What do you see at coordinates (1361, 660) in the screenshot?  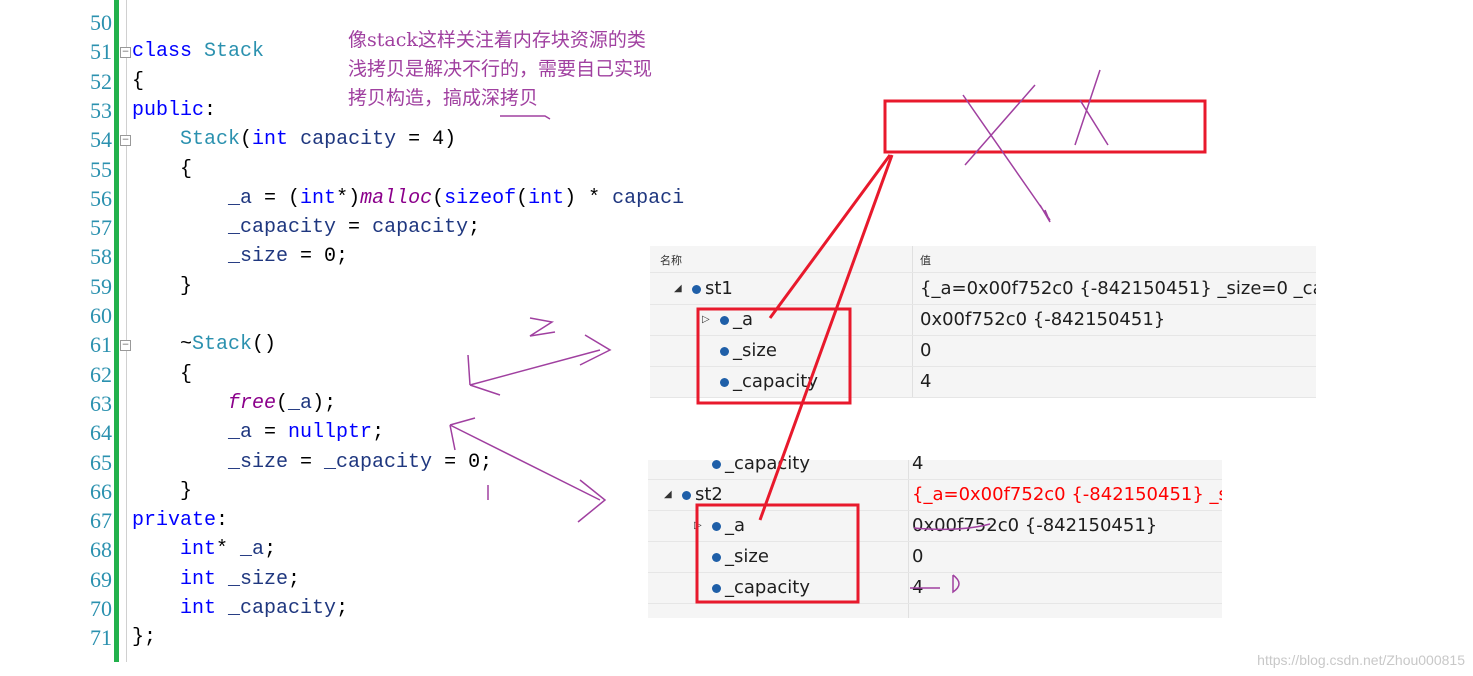 I see `watermark: https://blog.csdn.net/Zhou000815` at bounding box center [1361, 660].